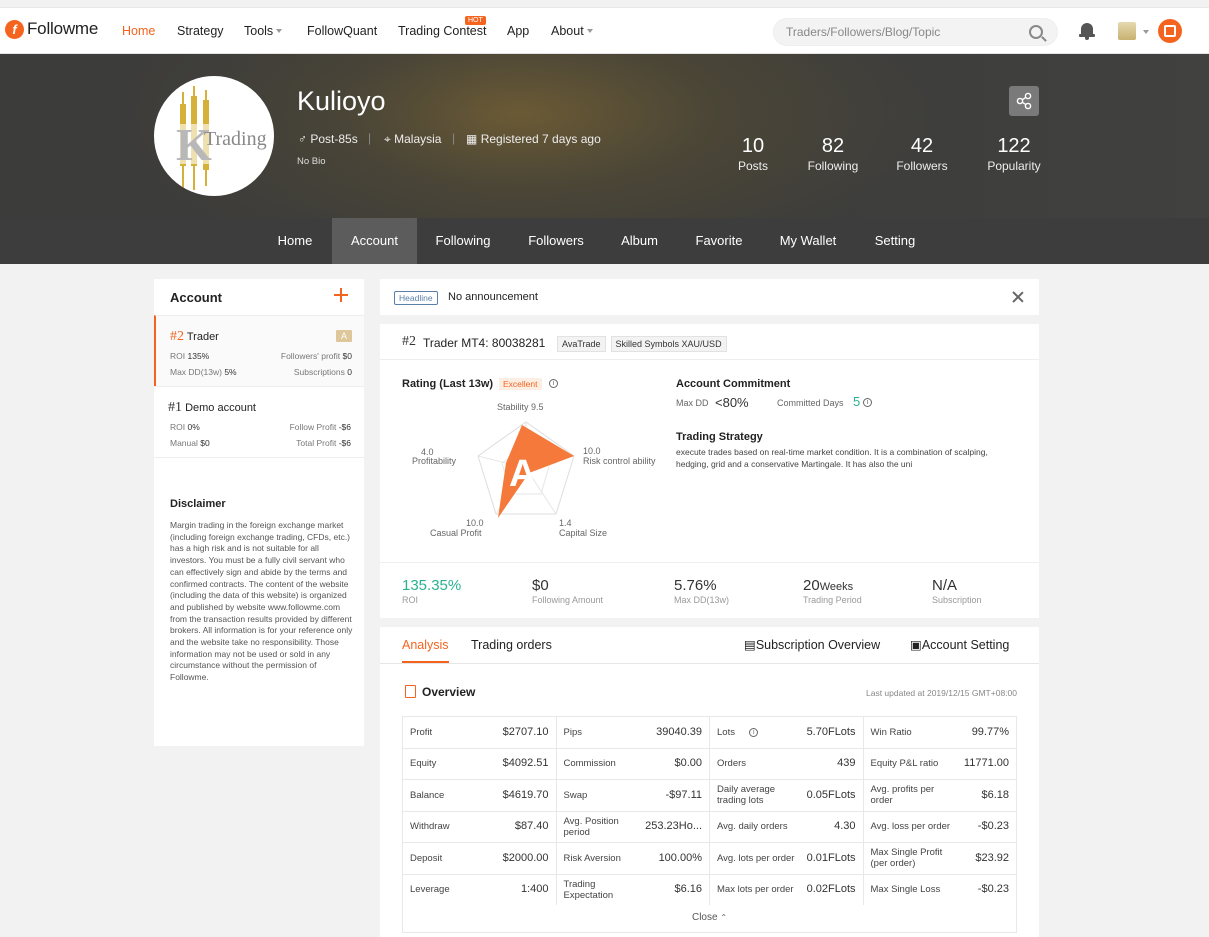 Image resolution: width=1209 pixels, height=937 pixels. I want to click on post-edit-icon, so click(1170, 31).